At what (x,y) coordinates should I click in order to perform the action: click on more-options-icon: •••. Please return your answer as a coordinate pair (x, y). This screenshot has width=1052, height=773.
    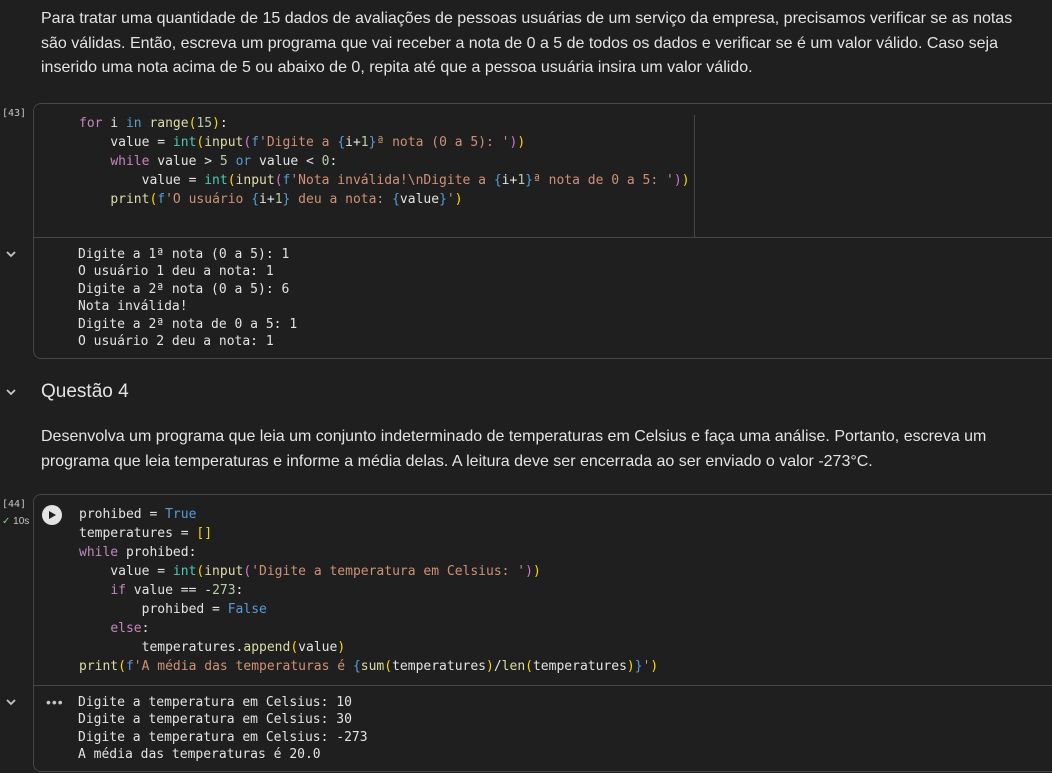
    Looking at the image, I should click on (55, 702).